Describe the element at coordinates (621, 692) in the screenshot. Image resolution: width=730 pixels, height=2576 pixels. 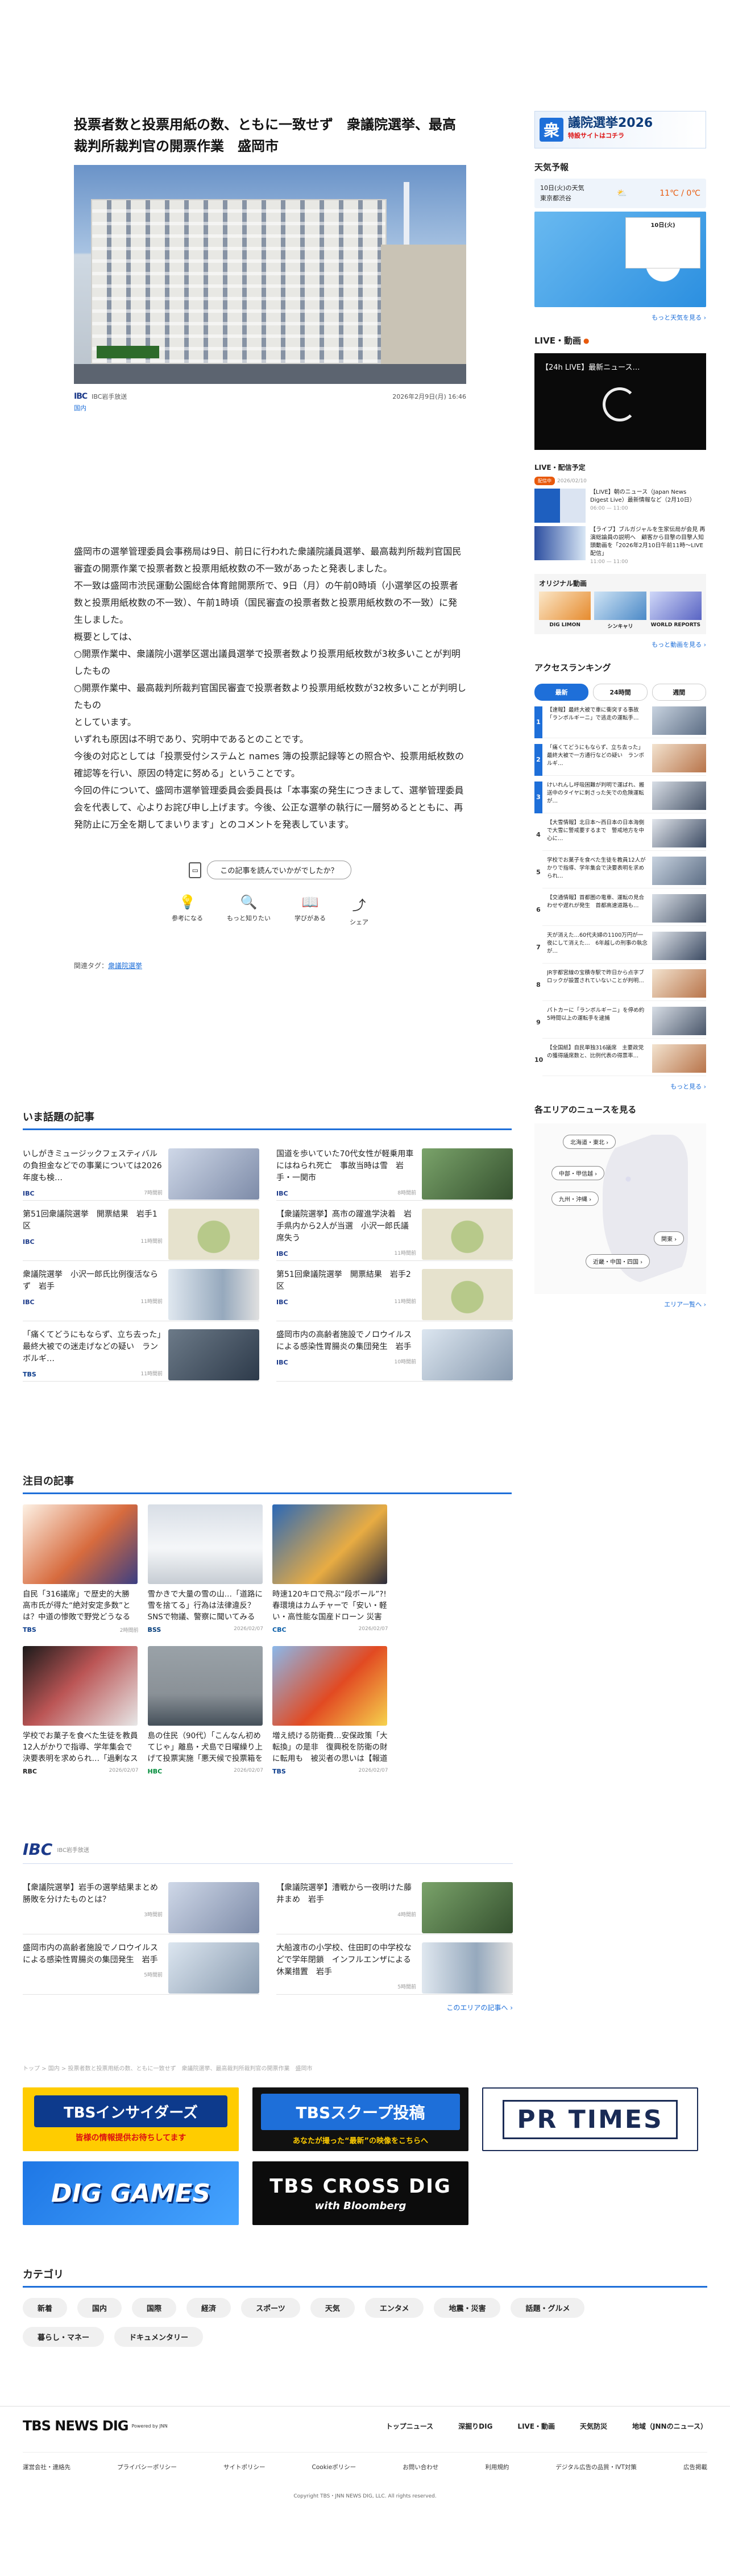
I see `ranking-tab-24h: 24時間` at that location.